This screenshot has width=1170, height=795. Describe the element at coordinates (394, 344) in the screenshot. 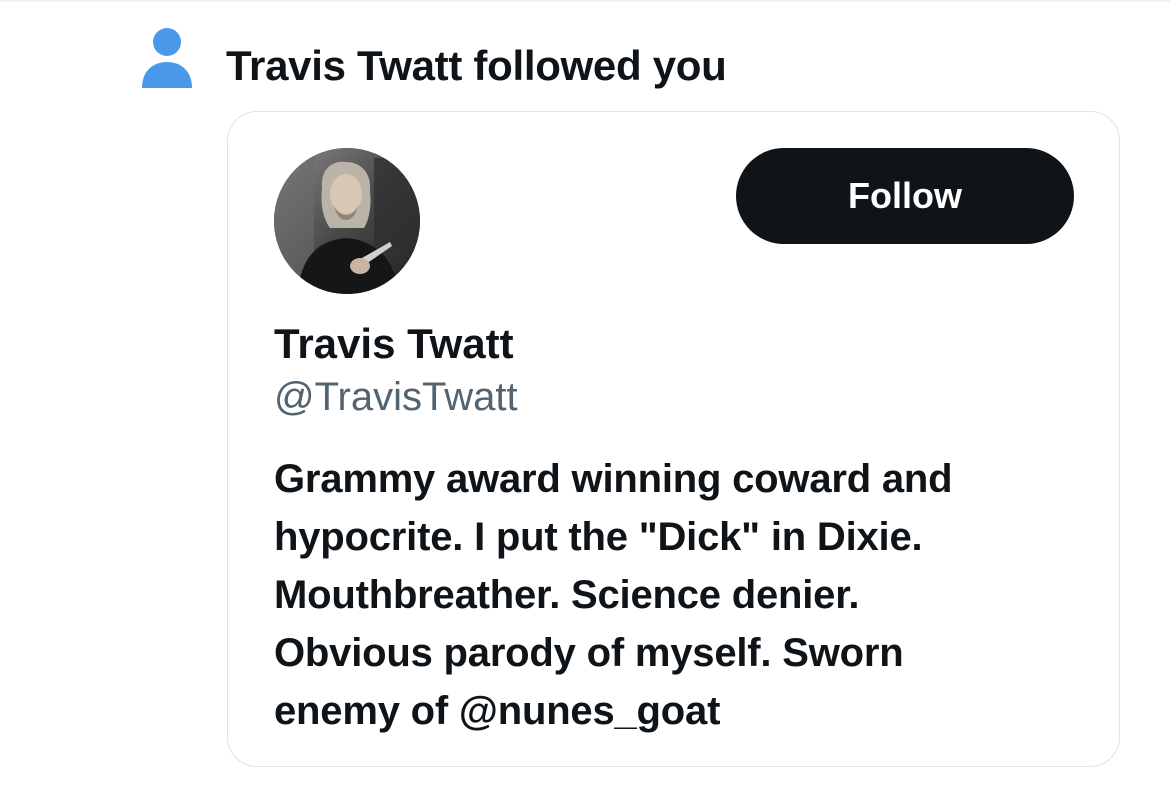

I see `display-name: Travis Twatt` at that location.